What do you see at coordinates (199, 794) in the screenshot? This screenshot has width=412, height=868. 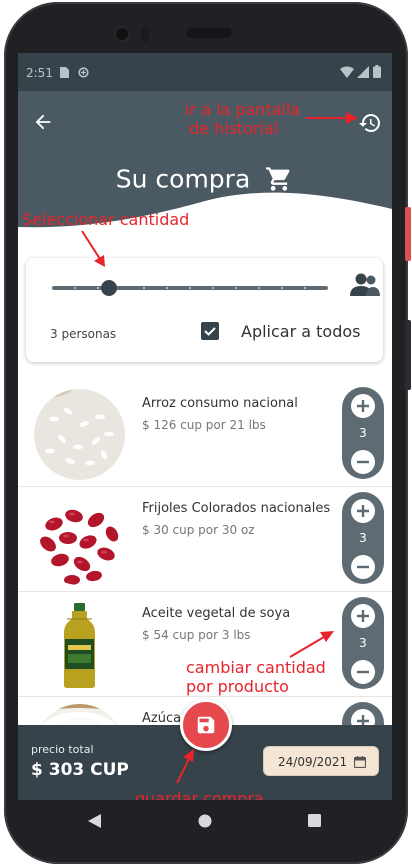 I see `annotation-save: guardar compra` at bounding box center [199, 794].